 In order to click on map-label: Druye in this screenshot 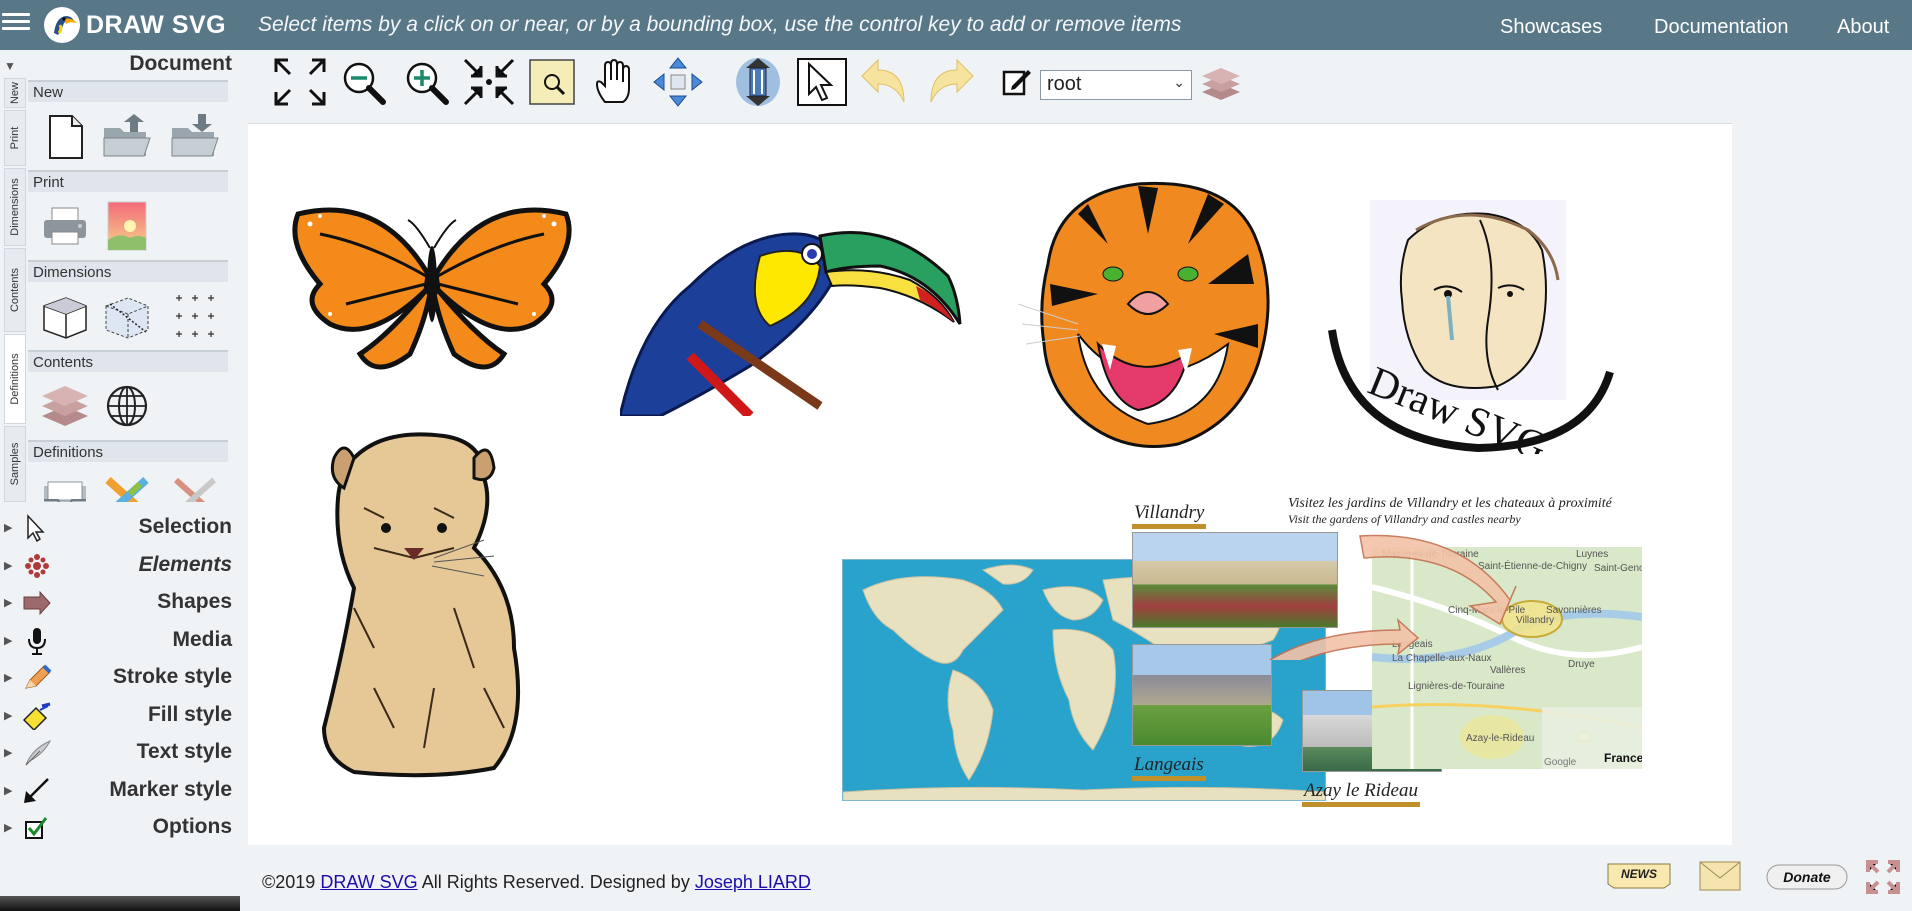, I will do `click(1581, 664)`.